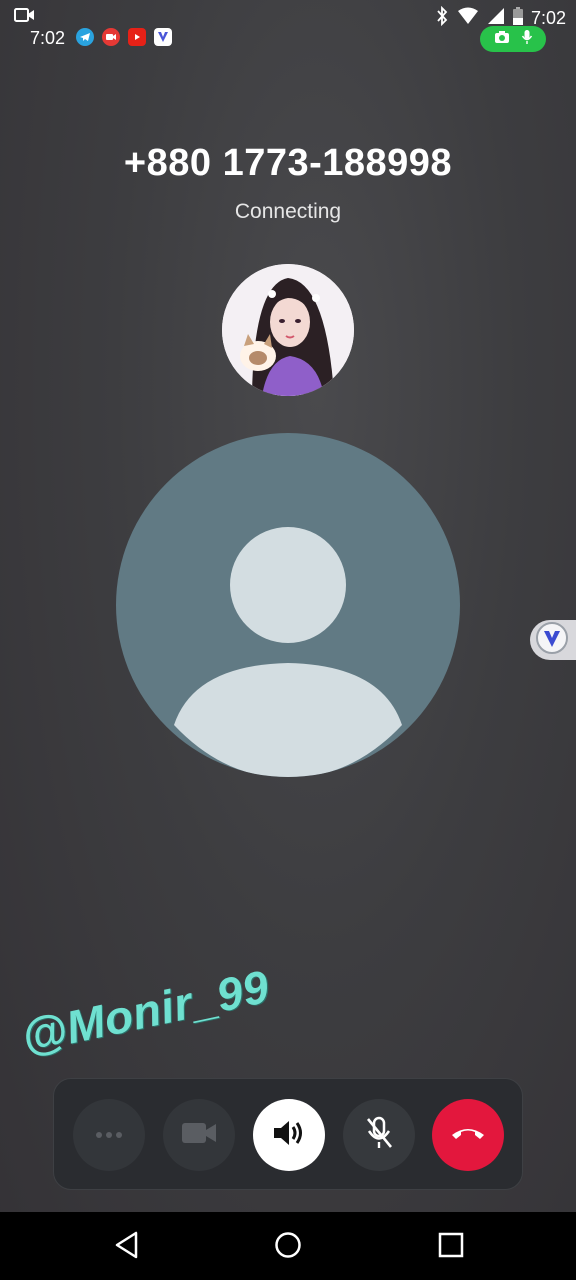 This screenshot has width=576, height=1280. What do you see at coordinates (513, 39) in the screenshot?
I see `privacy-indicator` at bounding box center [513, 39].